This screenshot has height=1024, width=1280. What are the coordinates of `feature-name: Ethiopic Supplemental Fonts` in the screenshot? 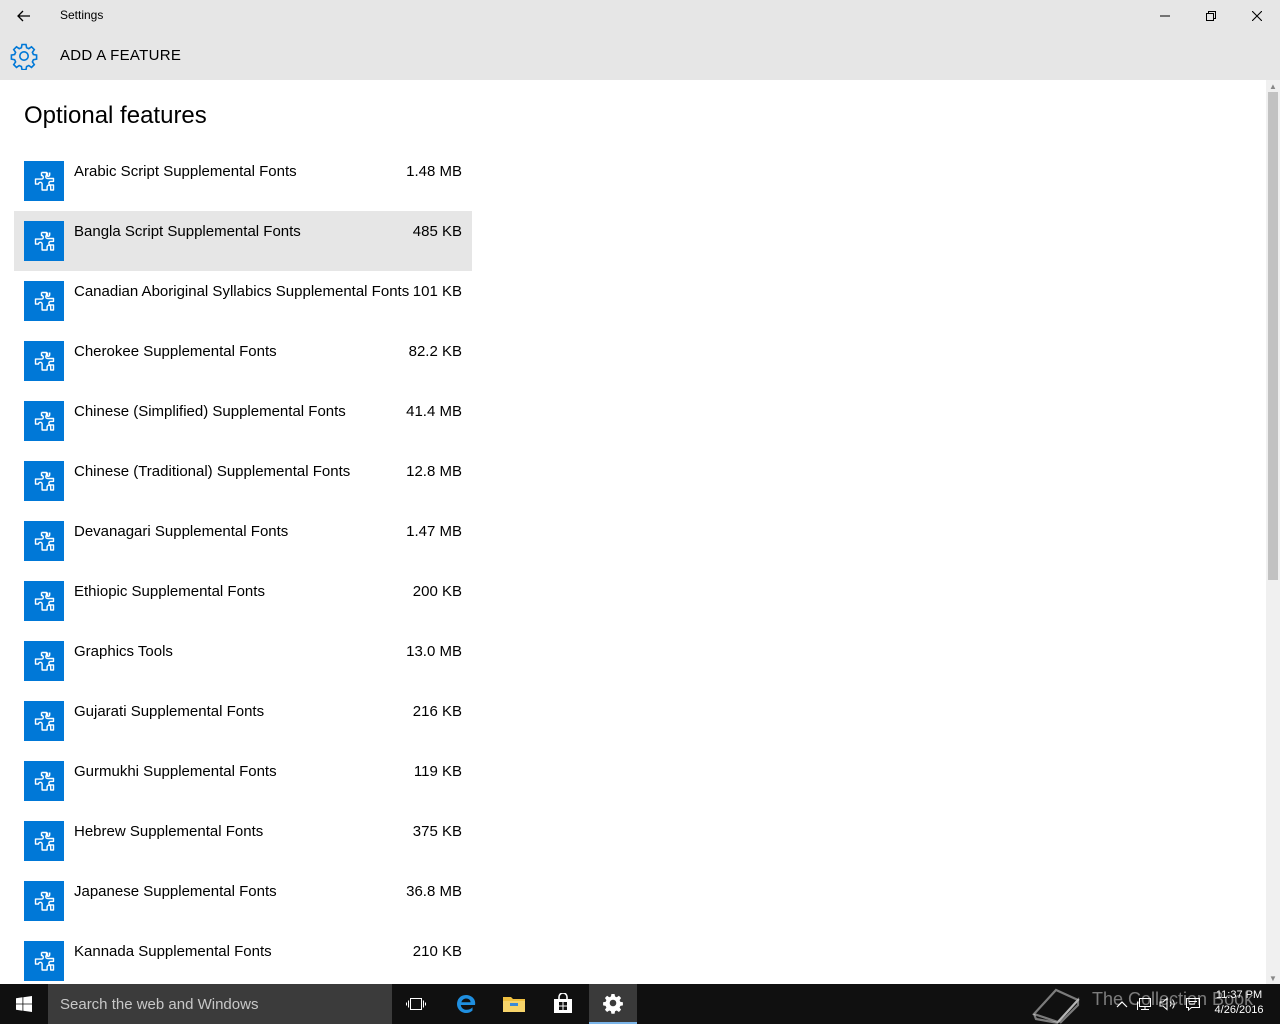 It's located at (169, 591).